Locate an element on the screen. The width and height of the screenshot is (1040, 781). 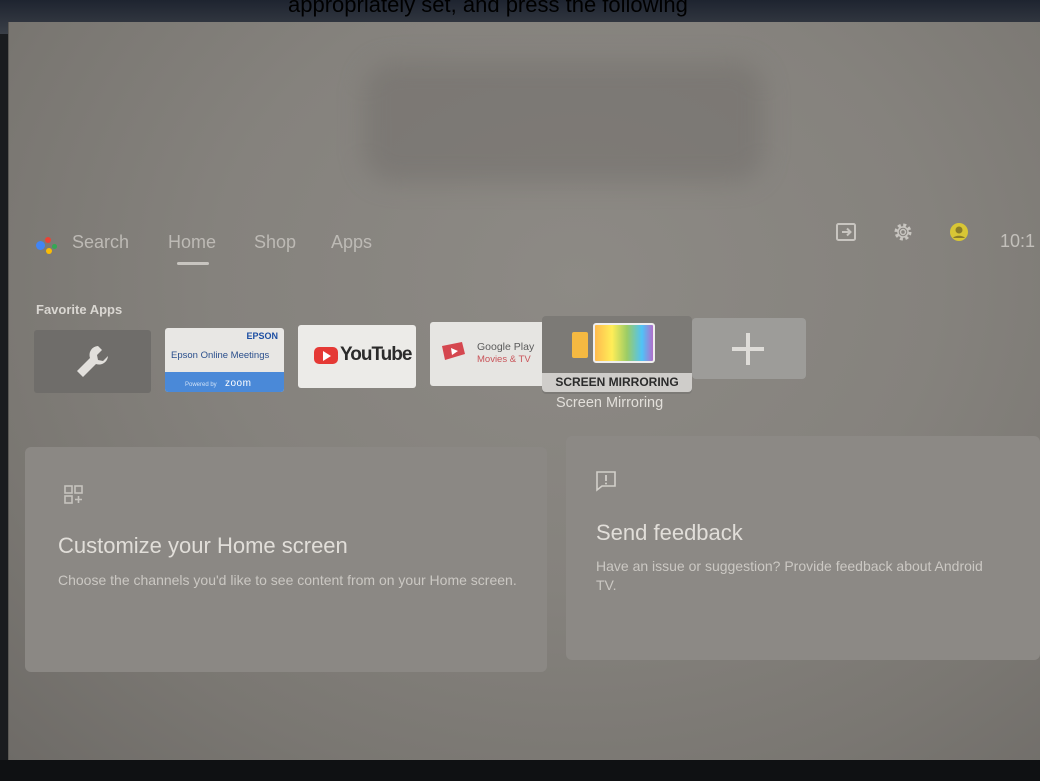
play-label-line1: Google Play is located at coordinates (506, 347).